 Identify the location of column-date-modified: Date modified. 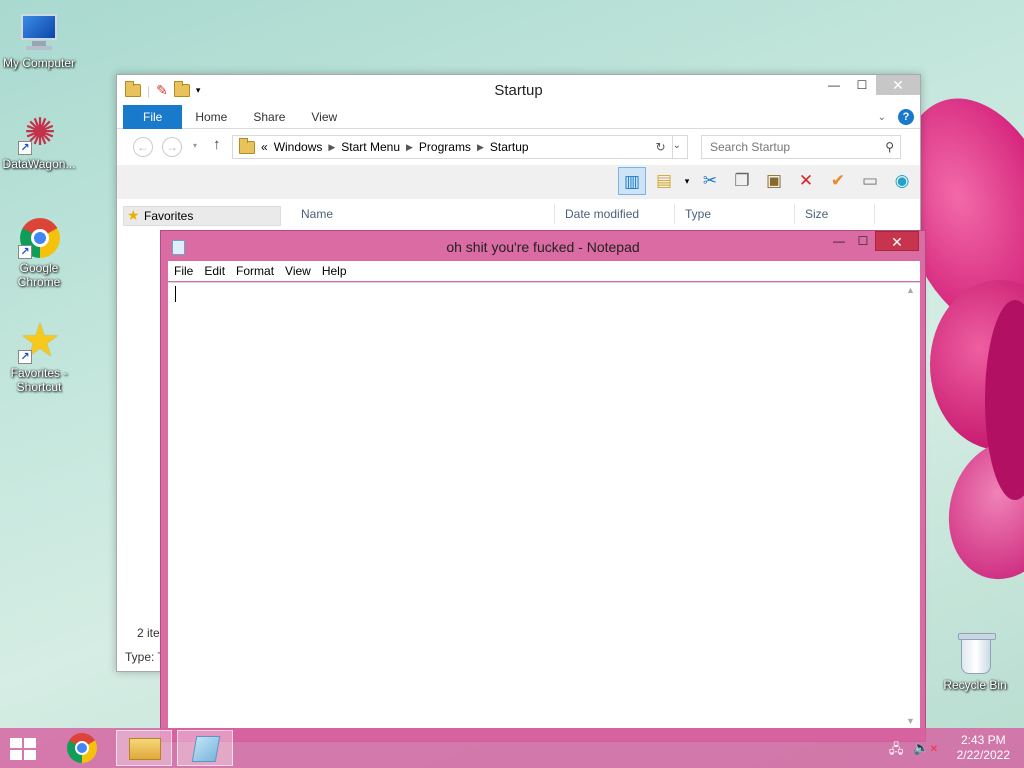
(615, 214).